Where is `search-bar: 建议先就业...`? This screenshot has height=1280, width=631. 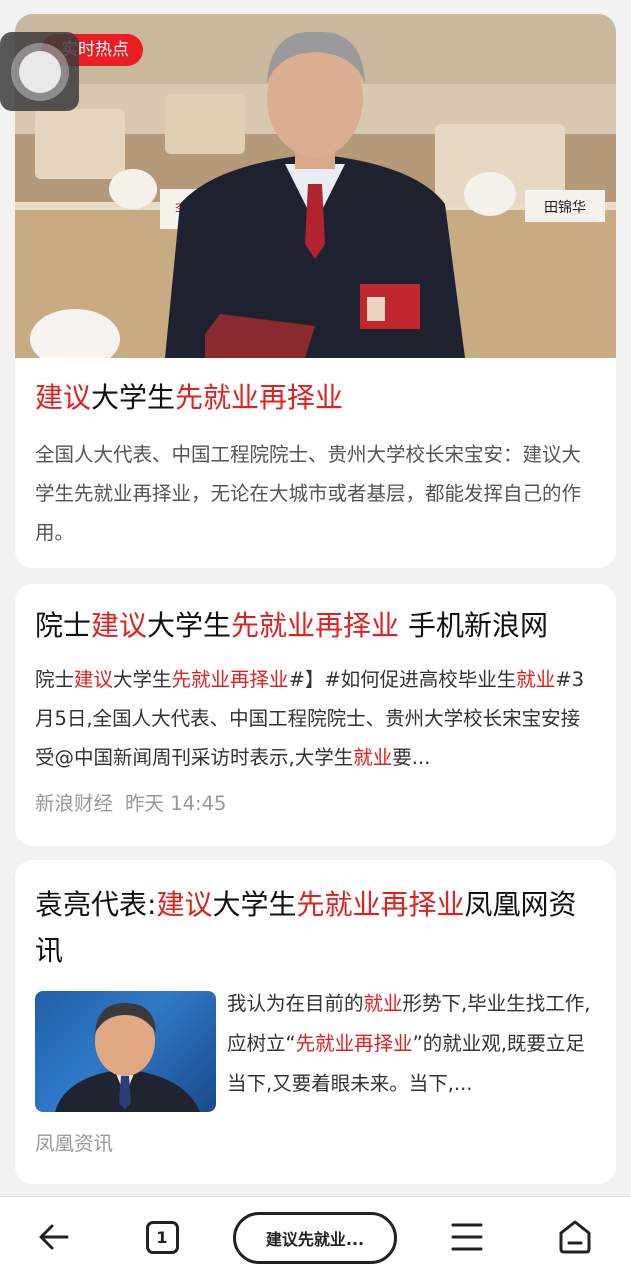 search-bar: 建议先就业... is located at coordinates (315, 1238).